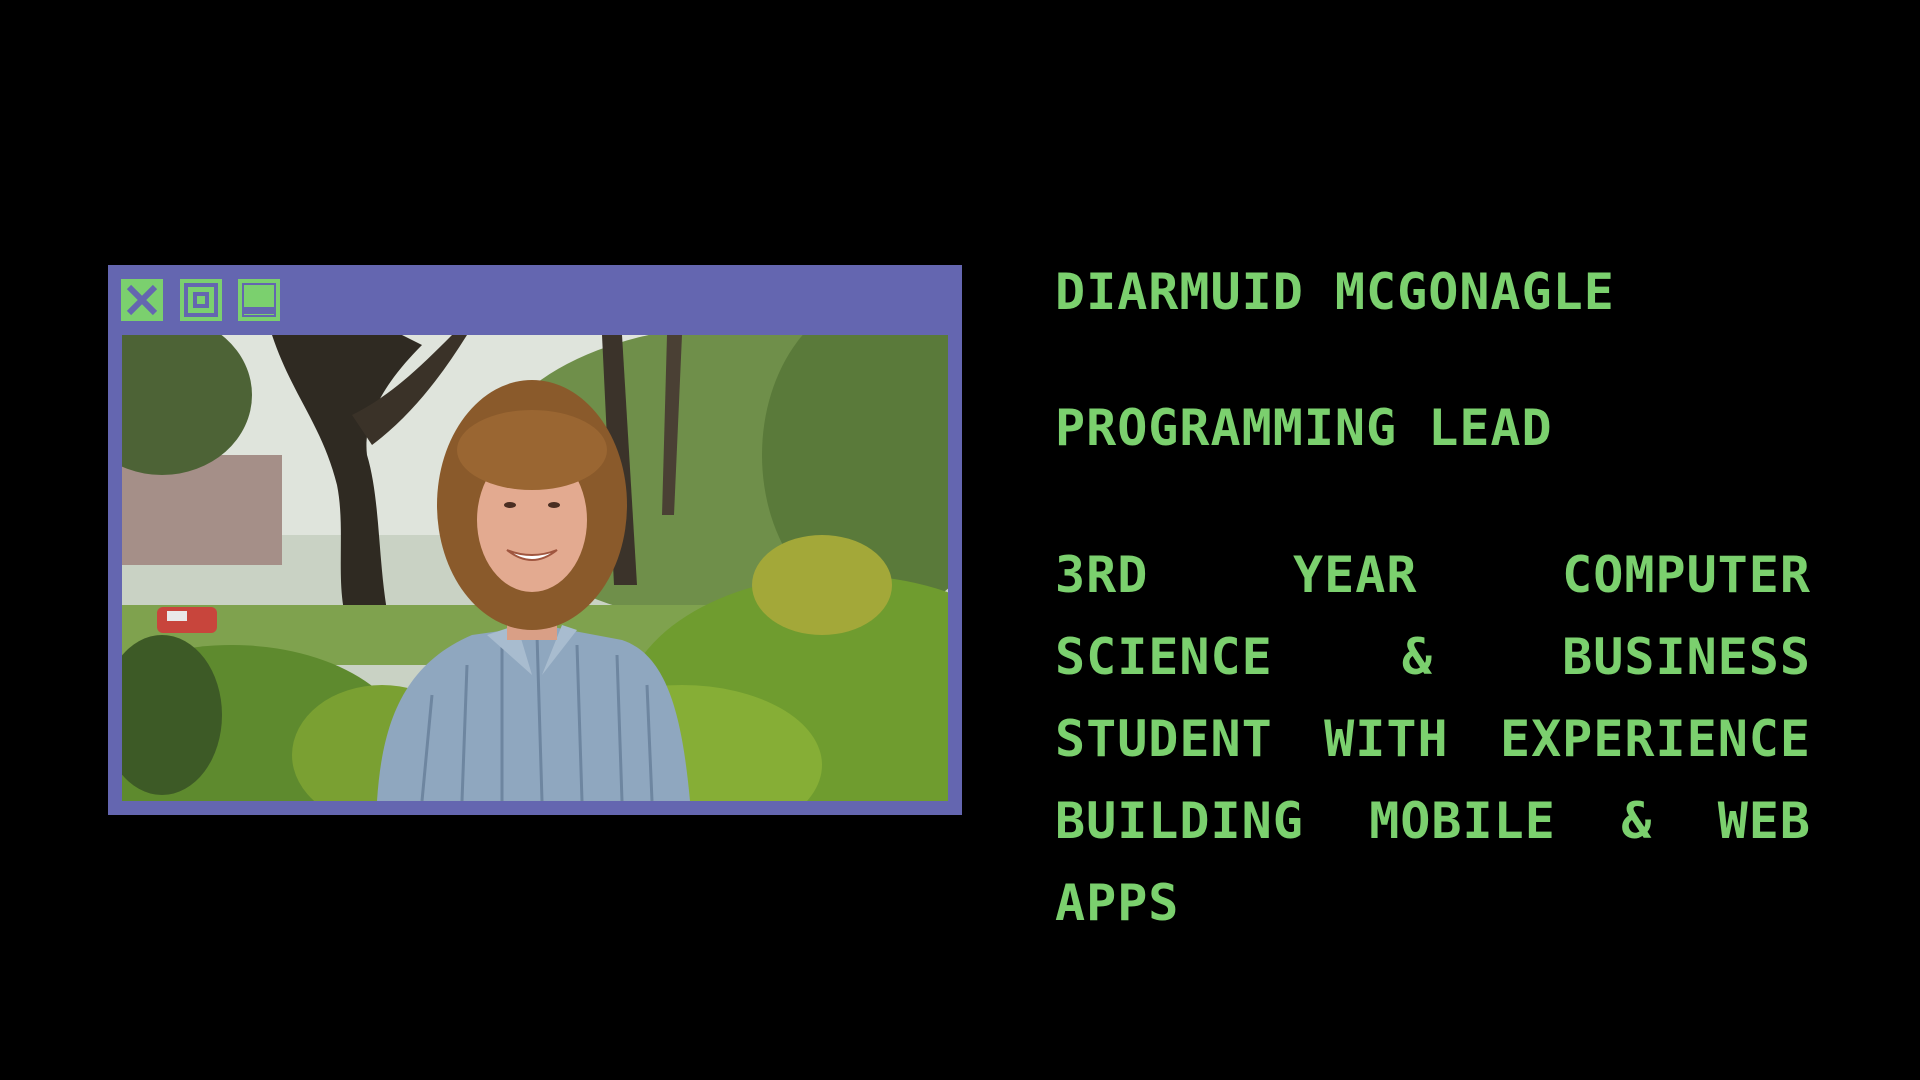  What do you see at coordinates (201, 300) in the screenshot?
I see `maximize-icon` at bounding box center [201, 300].